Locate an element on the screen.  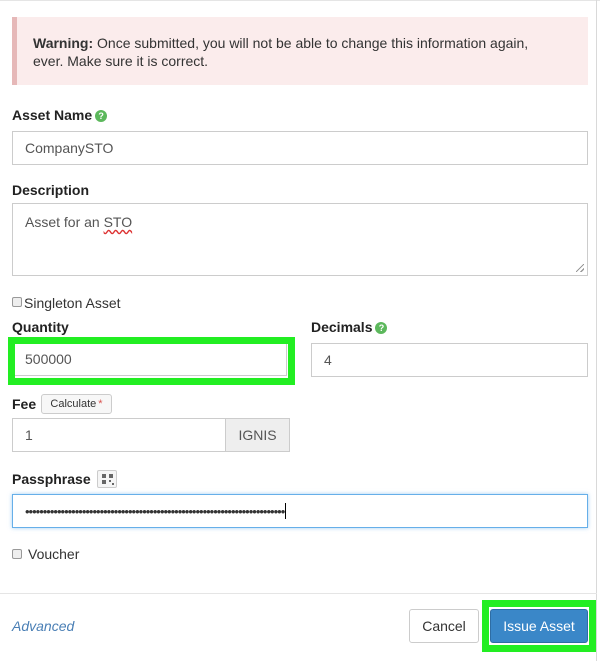
voucher-label: Voucher is located at coordinates (54, 554).